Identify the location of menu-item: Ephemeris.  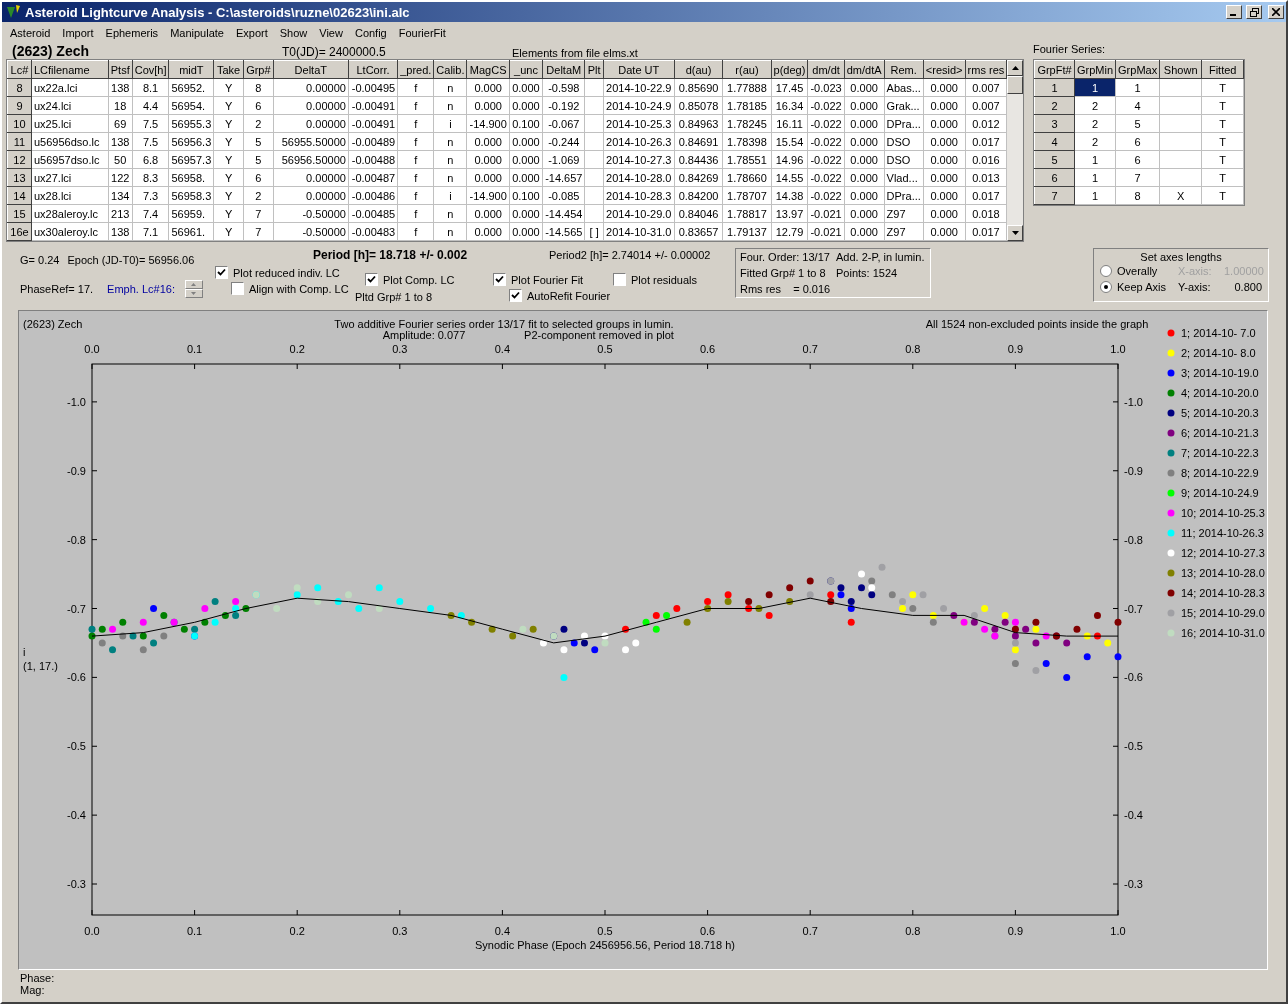
(132, 32).